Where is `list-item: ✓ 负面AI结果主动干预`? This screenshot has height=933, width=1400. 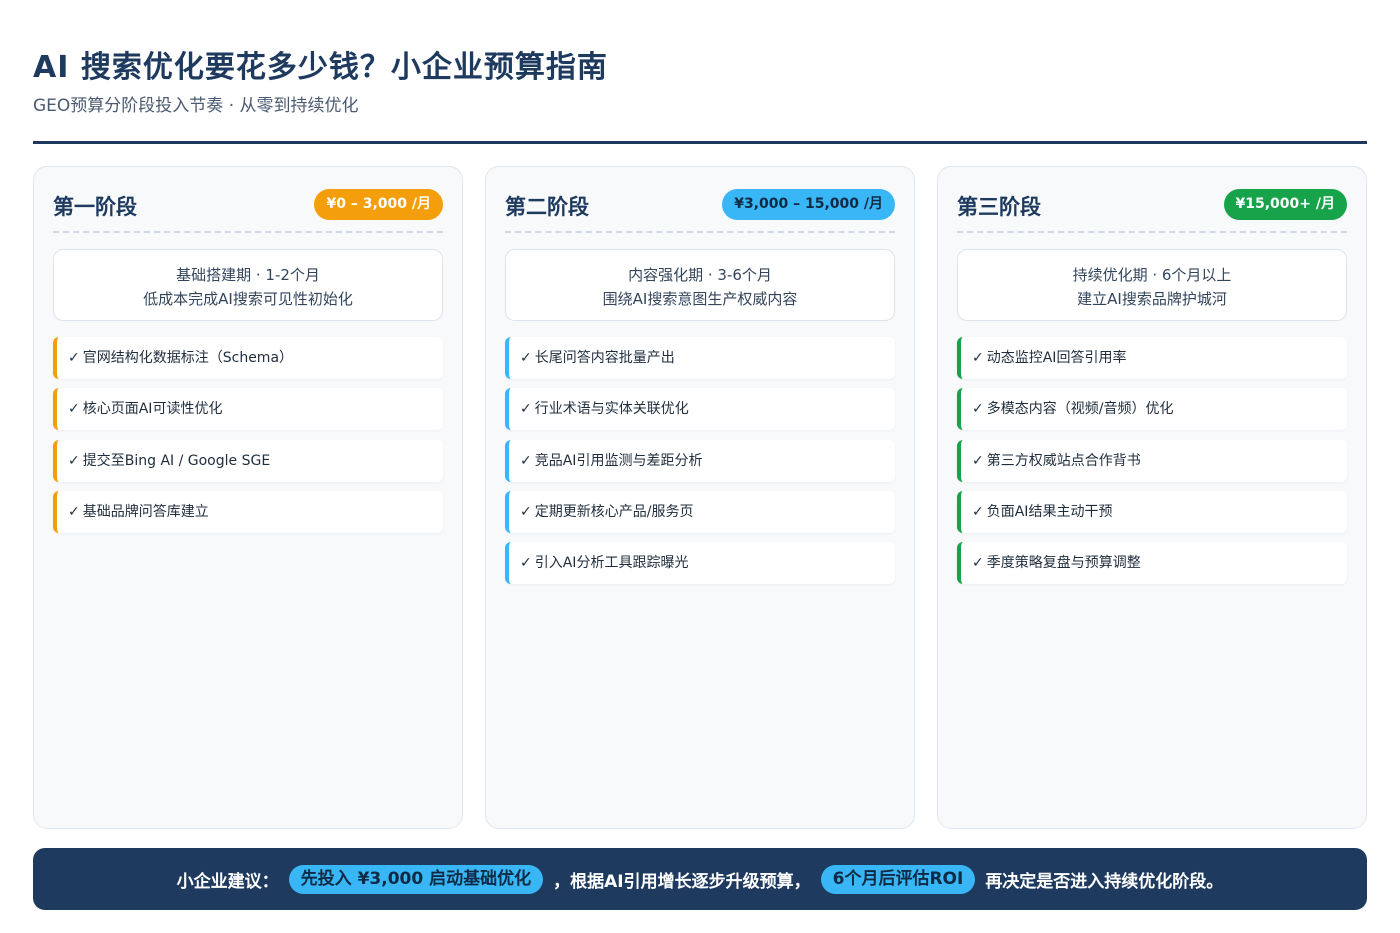 list-item: ✓ 负面AI结果主动干预 is located at coordinates (1152, 511).